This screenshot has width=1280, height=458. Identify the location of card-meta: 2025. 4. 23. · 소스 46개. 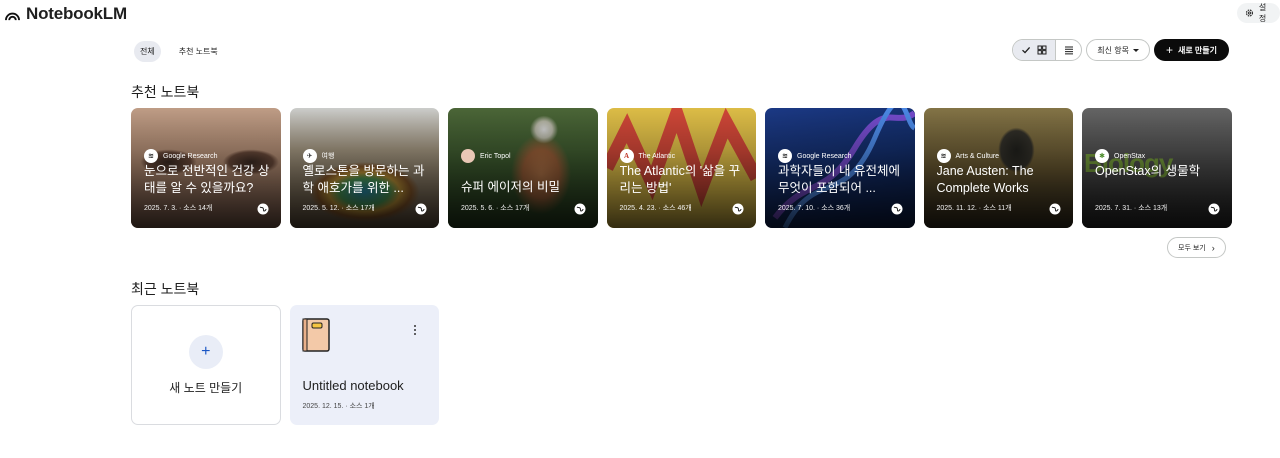
(655, 208).